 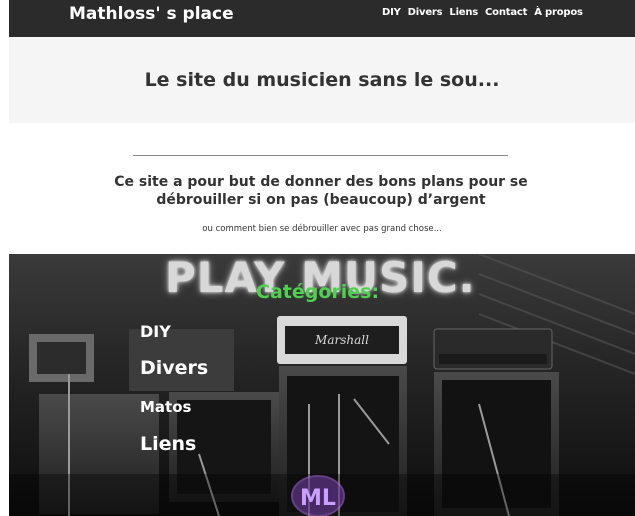 What do you see at coordinates (151, 14) in the screenshot?
I see `brand-link: Mathloss' s place` at bounding box center [151, 14].